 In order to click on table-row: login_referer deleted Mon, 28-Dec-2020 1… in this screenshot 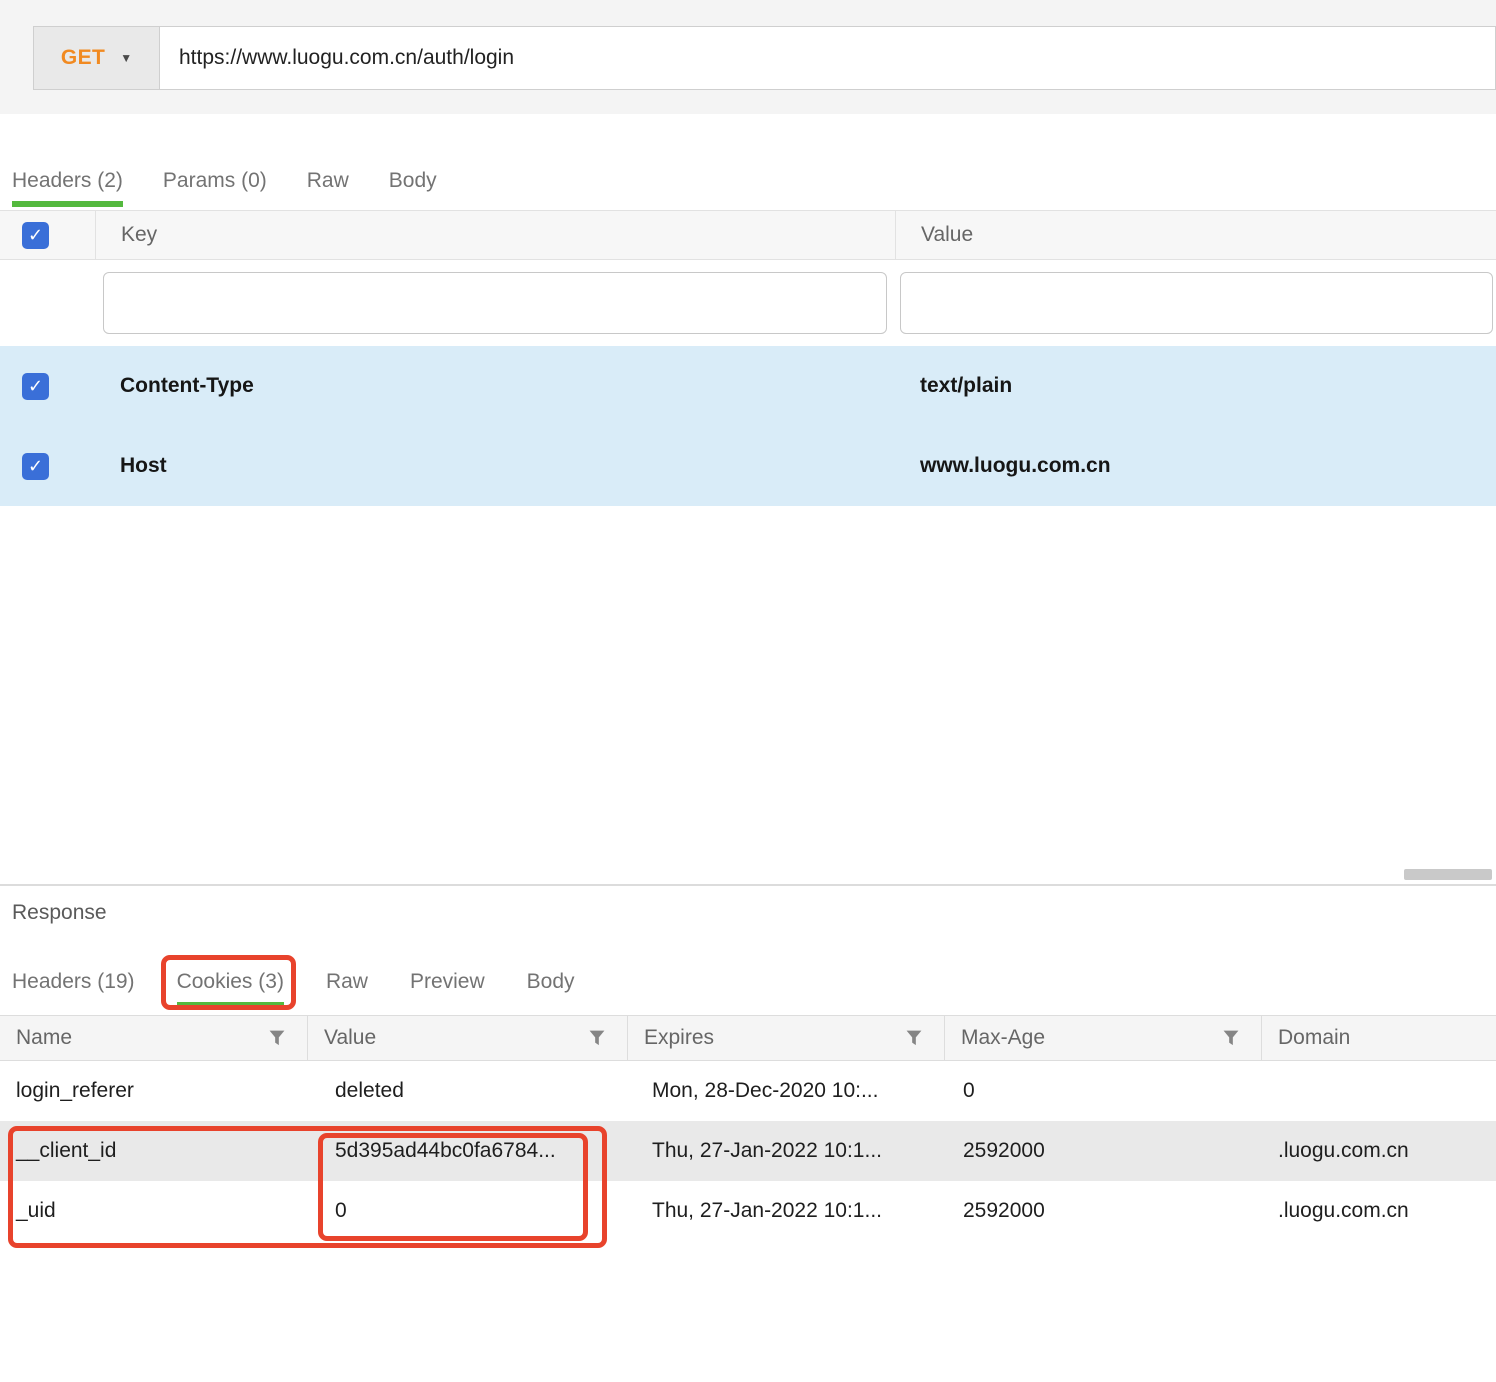, I will do `click(748, 1091)`.